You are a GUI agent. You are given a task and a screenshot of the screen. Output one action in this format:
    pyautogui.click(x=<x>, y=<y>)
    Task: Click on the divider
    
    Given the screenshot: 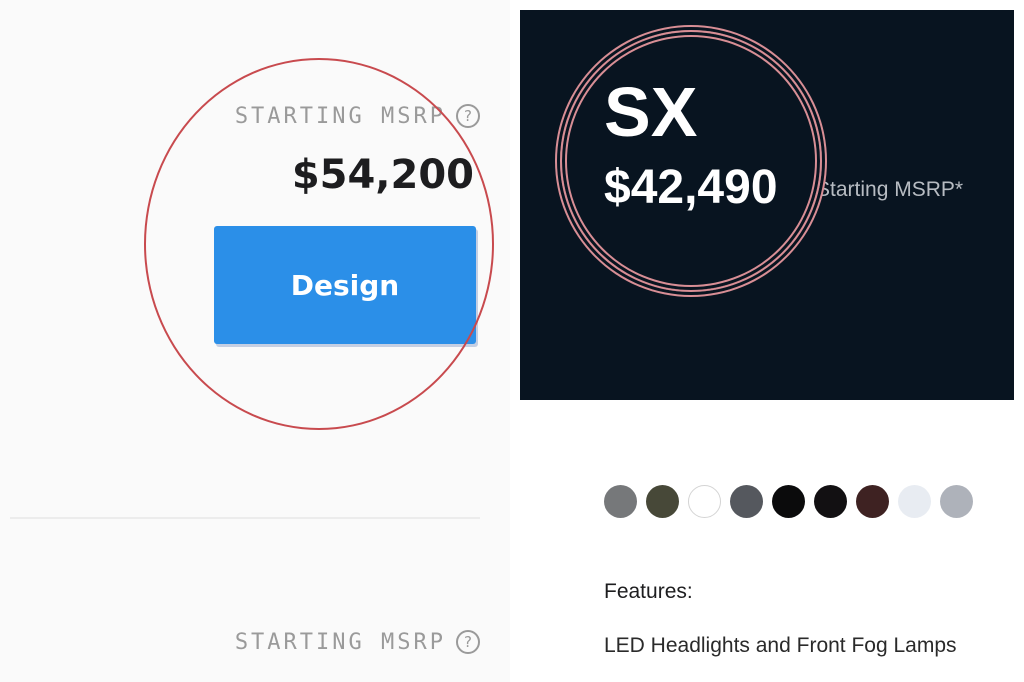 What is the action you would take?
    pyautogui.click(x=245, y=518)
    